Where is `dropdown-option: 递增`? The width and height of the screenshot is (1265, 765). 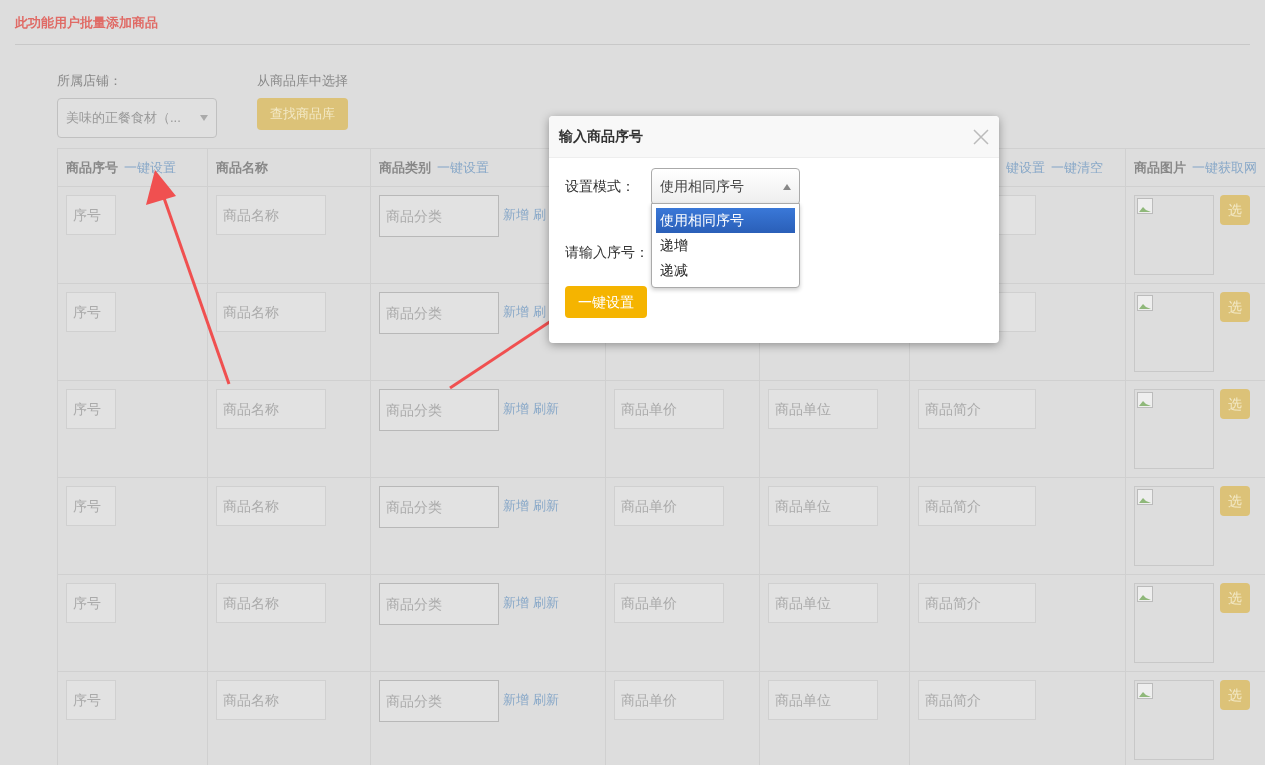 dropdown-option: 递增 is located at coordinates (725, 245).